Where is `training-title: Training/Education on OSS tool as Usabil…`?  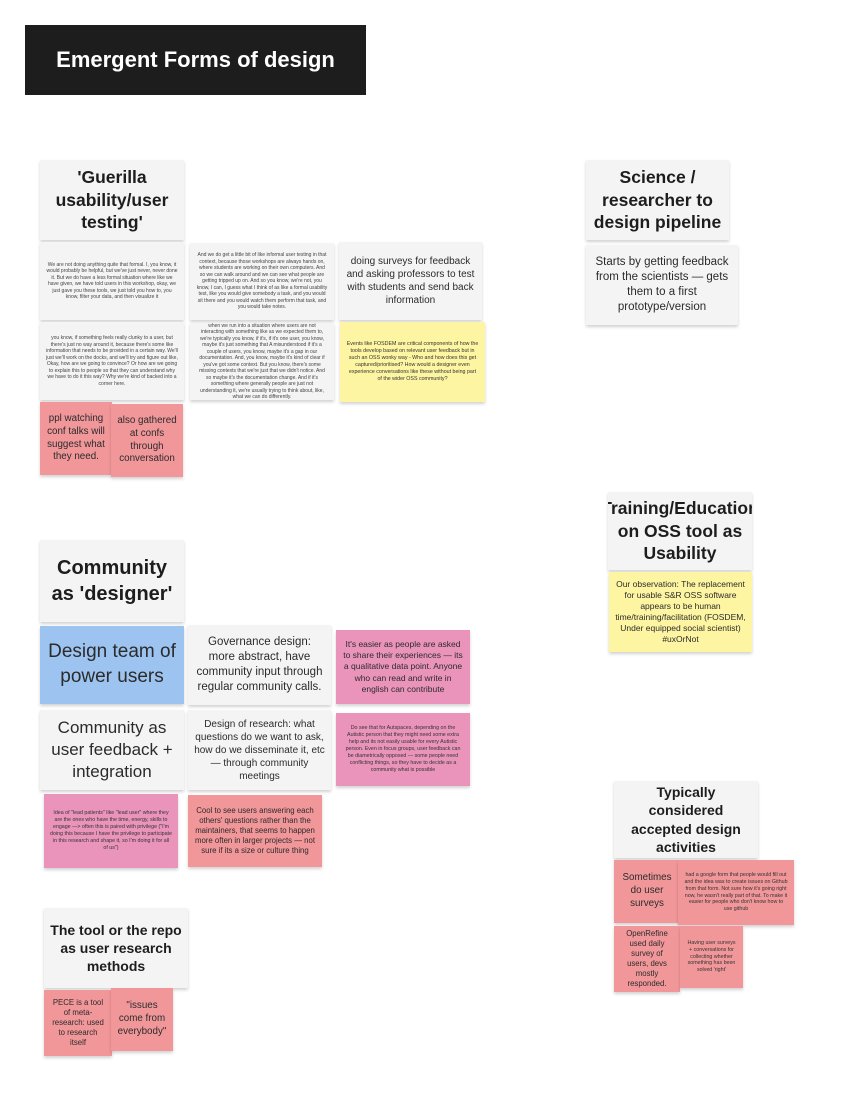
training-title: Training/Education on OSS tool as Usabil… is located at coordinates (680, 530).